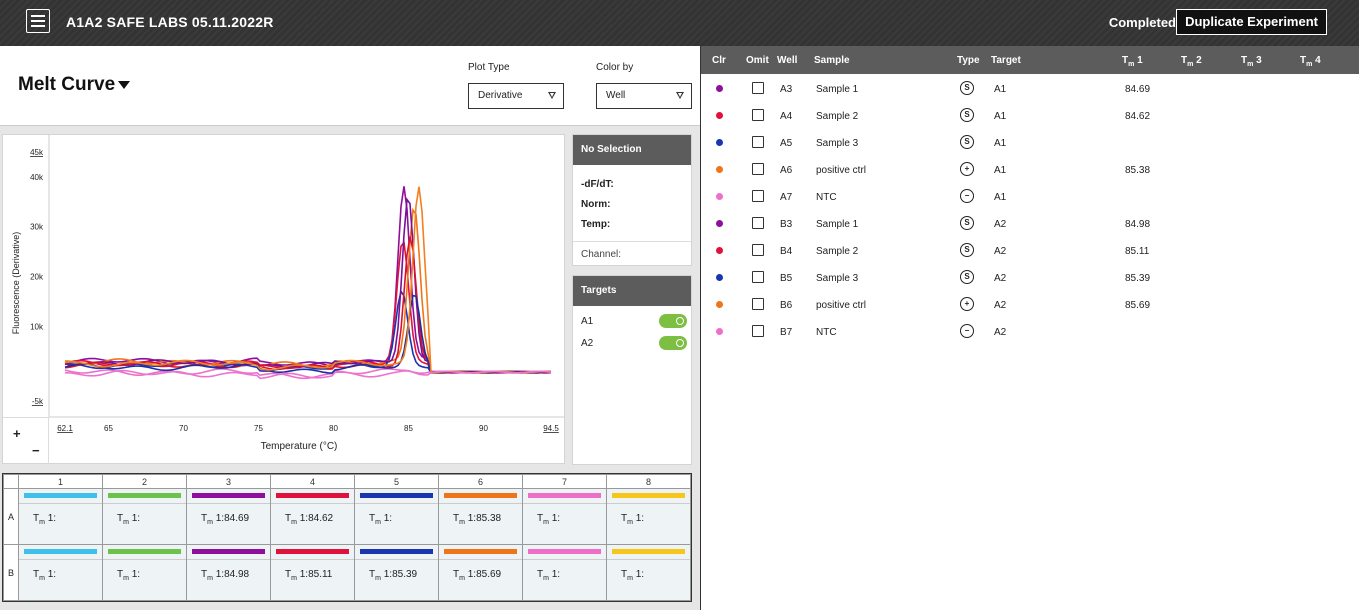  What do you see at coordinates (1030, 115) in the screenshot?
I see `well-table-row: A4 Sample 2 S A1 84.62` at bounding box center [1030, 115].